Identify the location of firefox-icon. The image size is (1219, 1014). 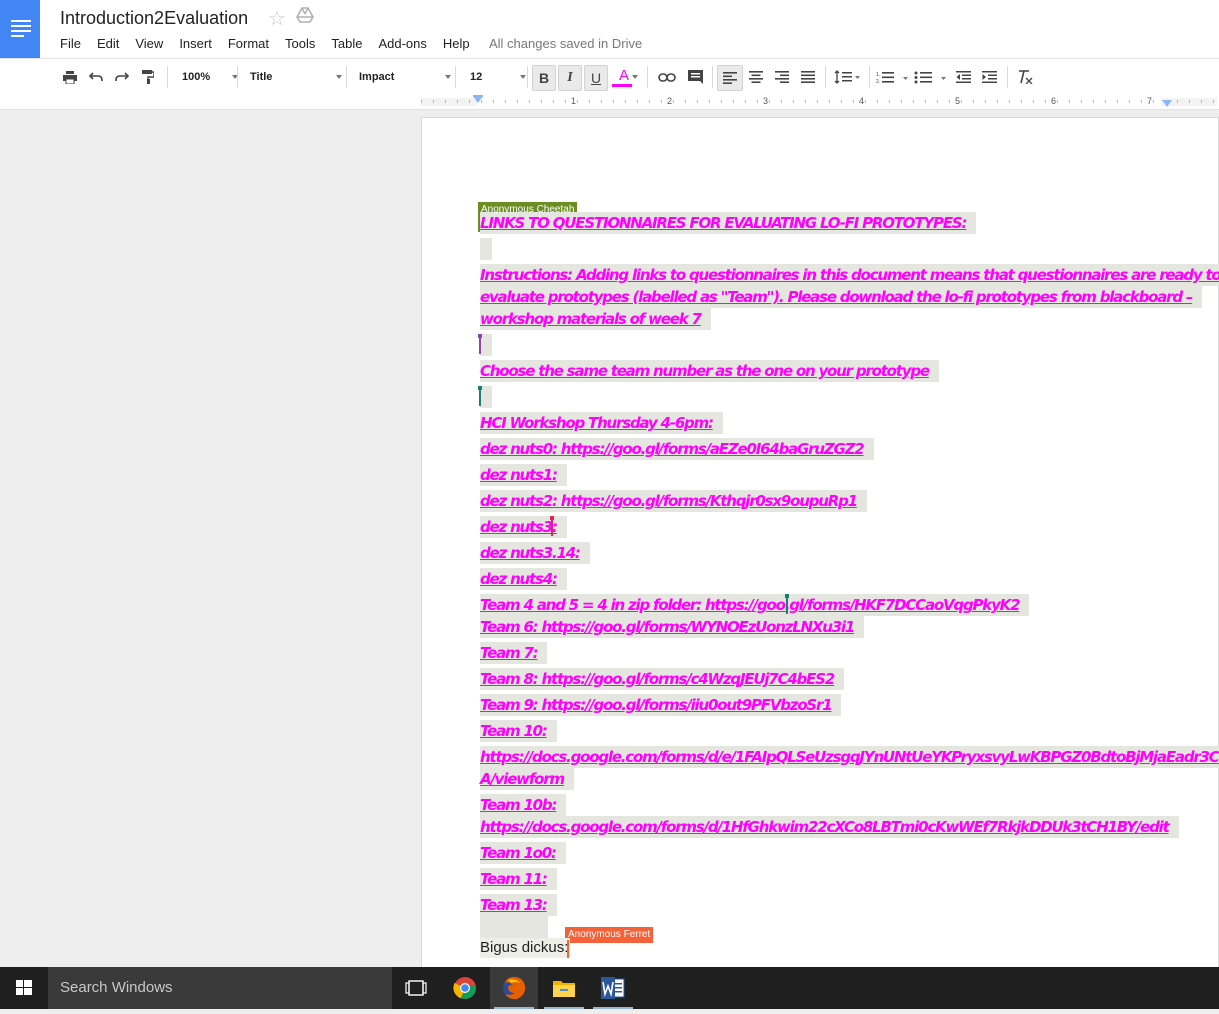
(514, 988).